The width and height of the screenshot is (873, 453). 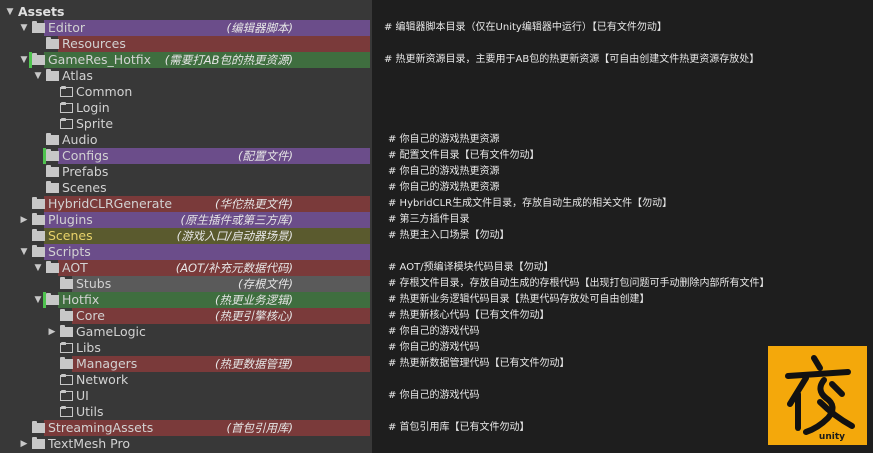 What do you see at coordinates (70, 219) in the screenshot?
I see `folder-name: Plugins` at bounding box center [70, 219].